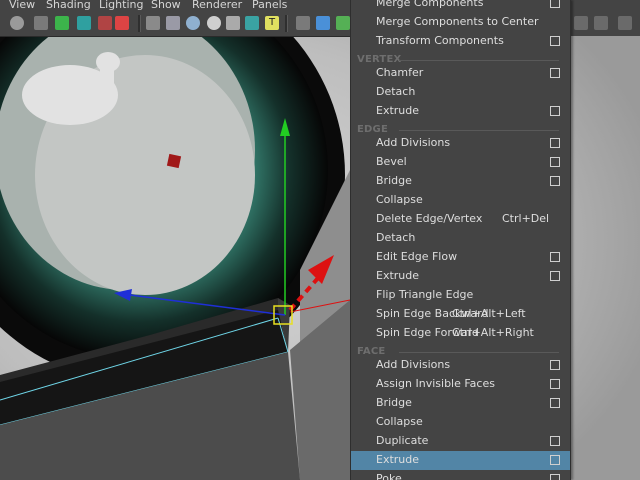 The height and width of the screenshot is (480, 640). What do you see at coordinates (217, 5) in the screenshot?
I see `menu-renderer: Renderer` at bounding box center [217, 5].